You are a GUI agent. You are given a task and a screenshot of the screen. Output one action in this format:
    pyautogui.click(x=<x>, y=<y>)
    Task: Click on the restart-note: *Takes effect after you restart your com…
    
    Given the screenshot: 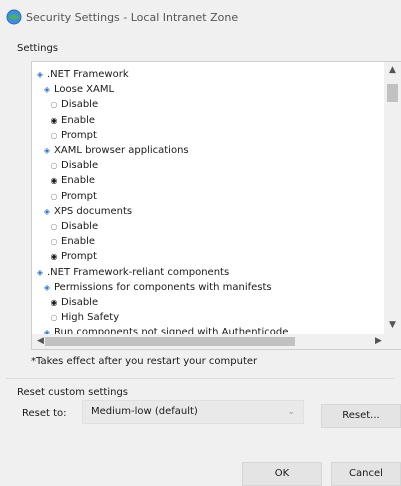 What is the action you would take?
    pyautogui.click(x=144, y=361)
    